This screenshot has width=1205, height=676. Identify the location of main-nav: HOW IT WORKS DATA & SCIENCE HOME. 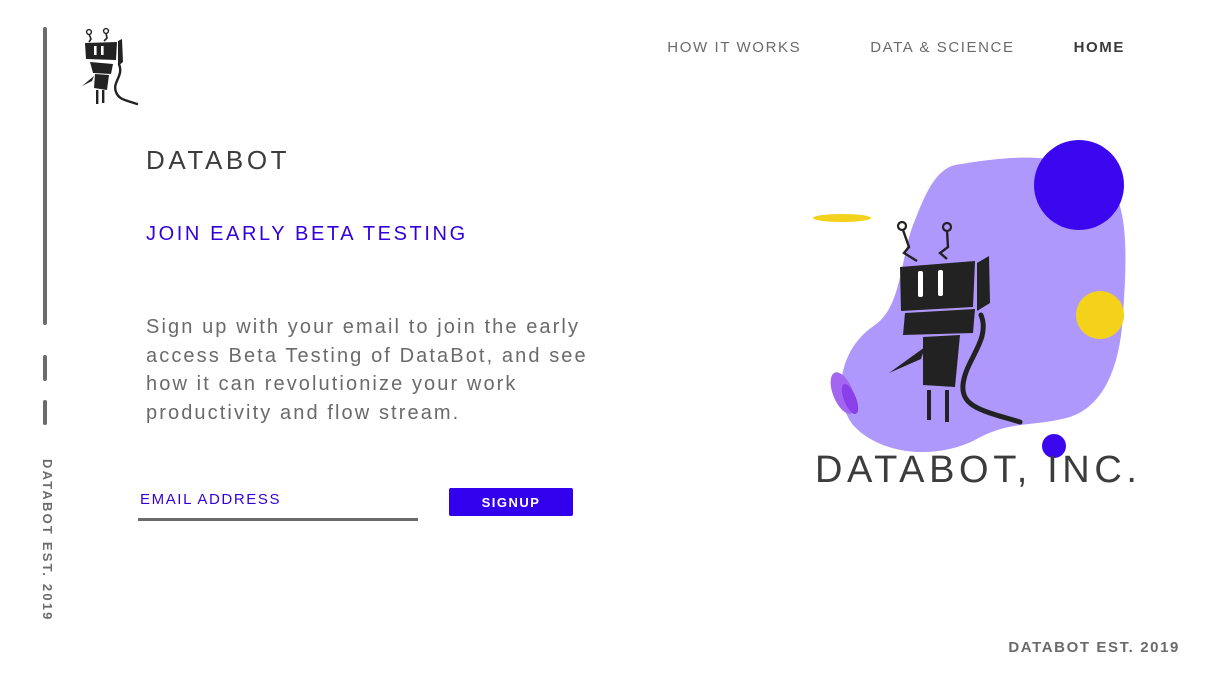
(896, 47).